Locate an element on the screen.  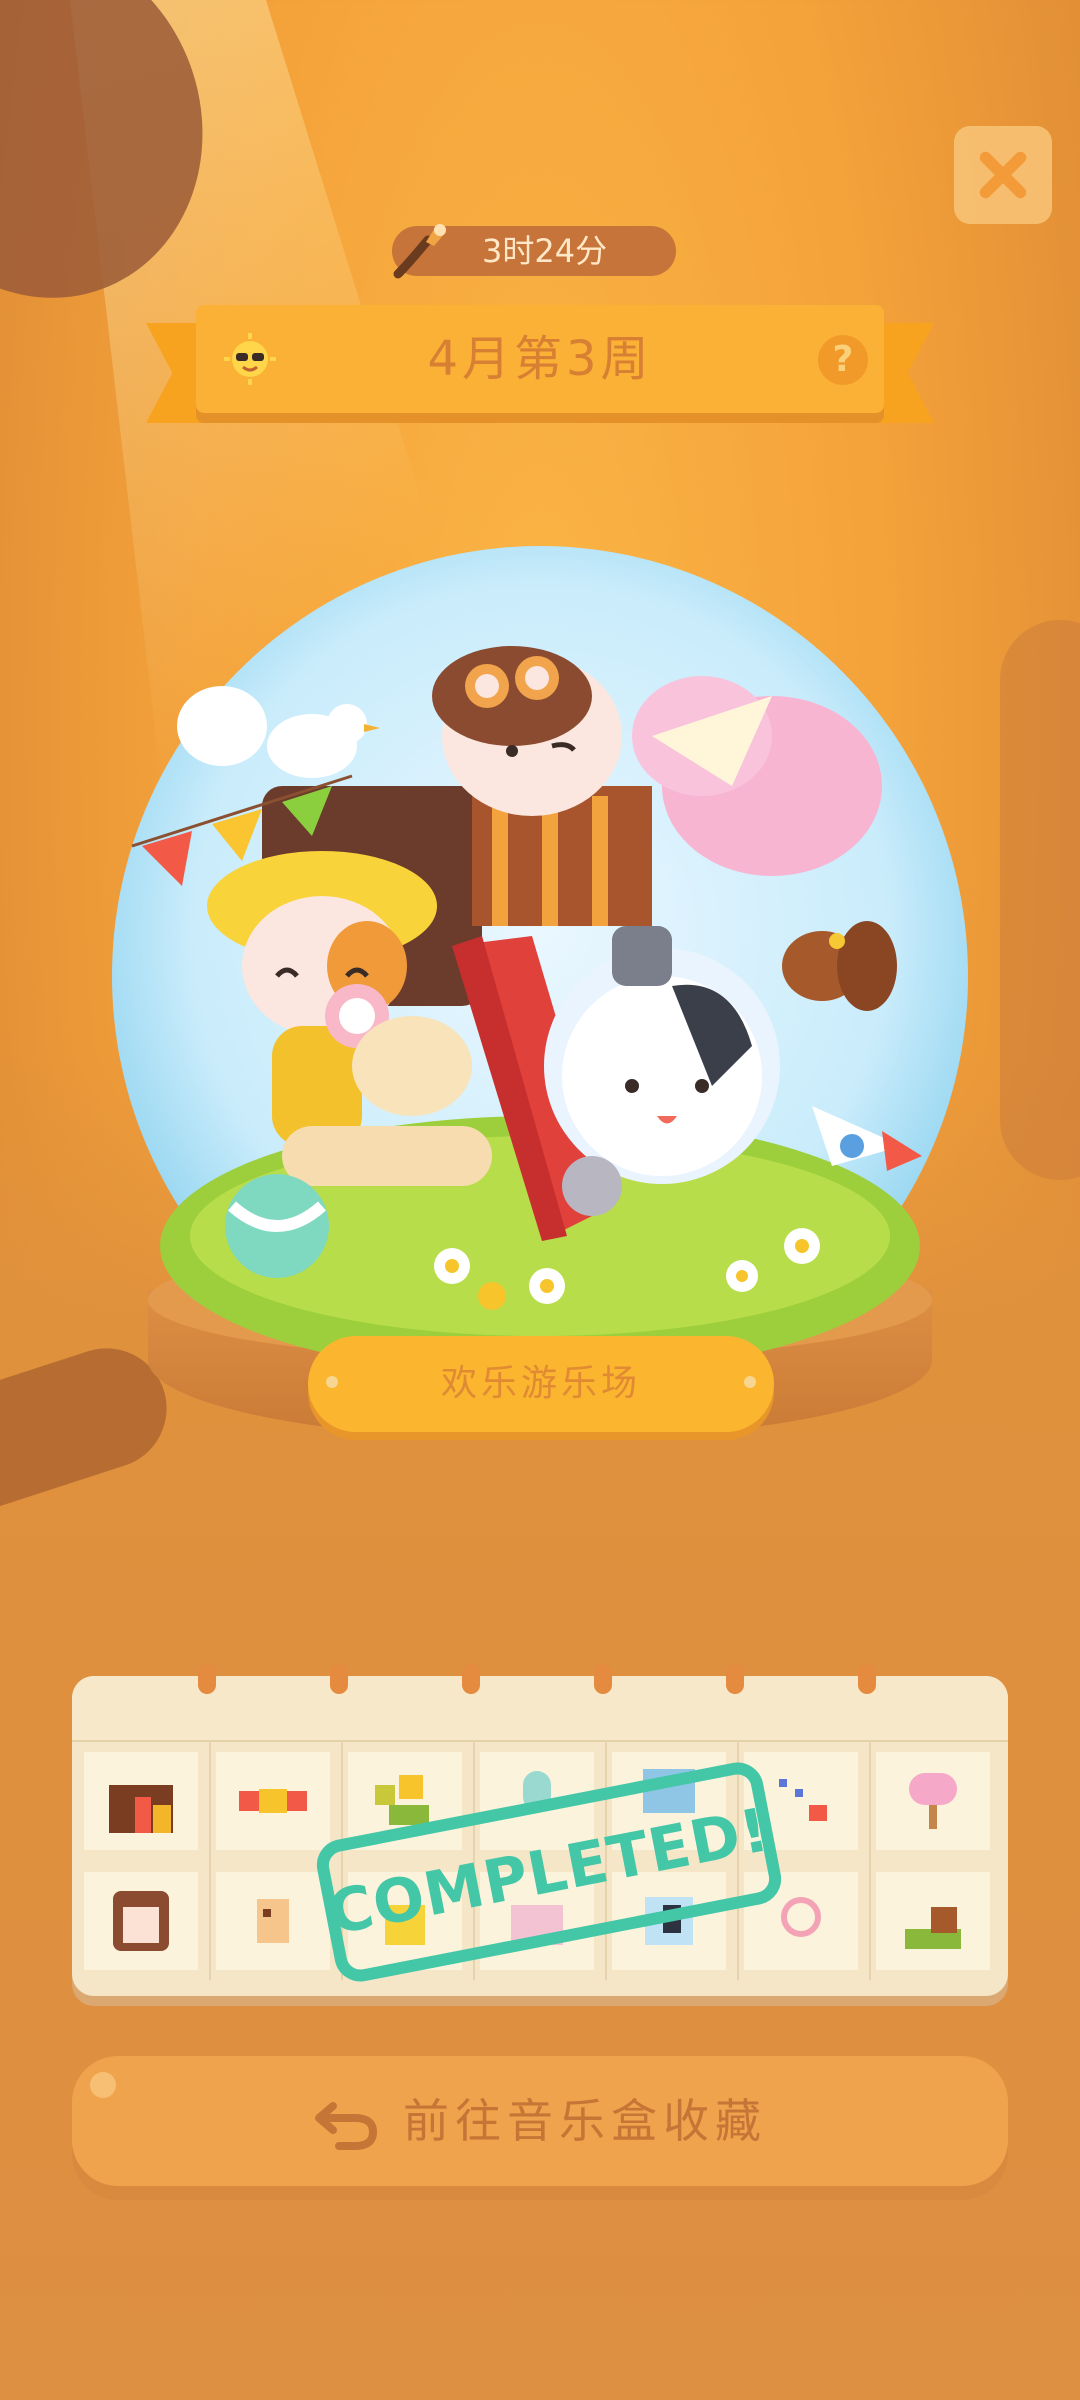
banner-plate: 4月第3周 ? is located at coordinates (540, 359).